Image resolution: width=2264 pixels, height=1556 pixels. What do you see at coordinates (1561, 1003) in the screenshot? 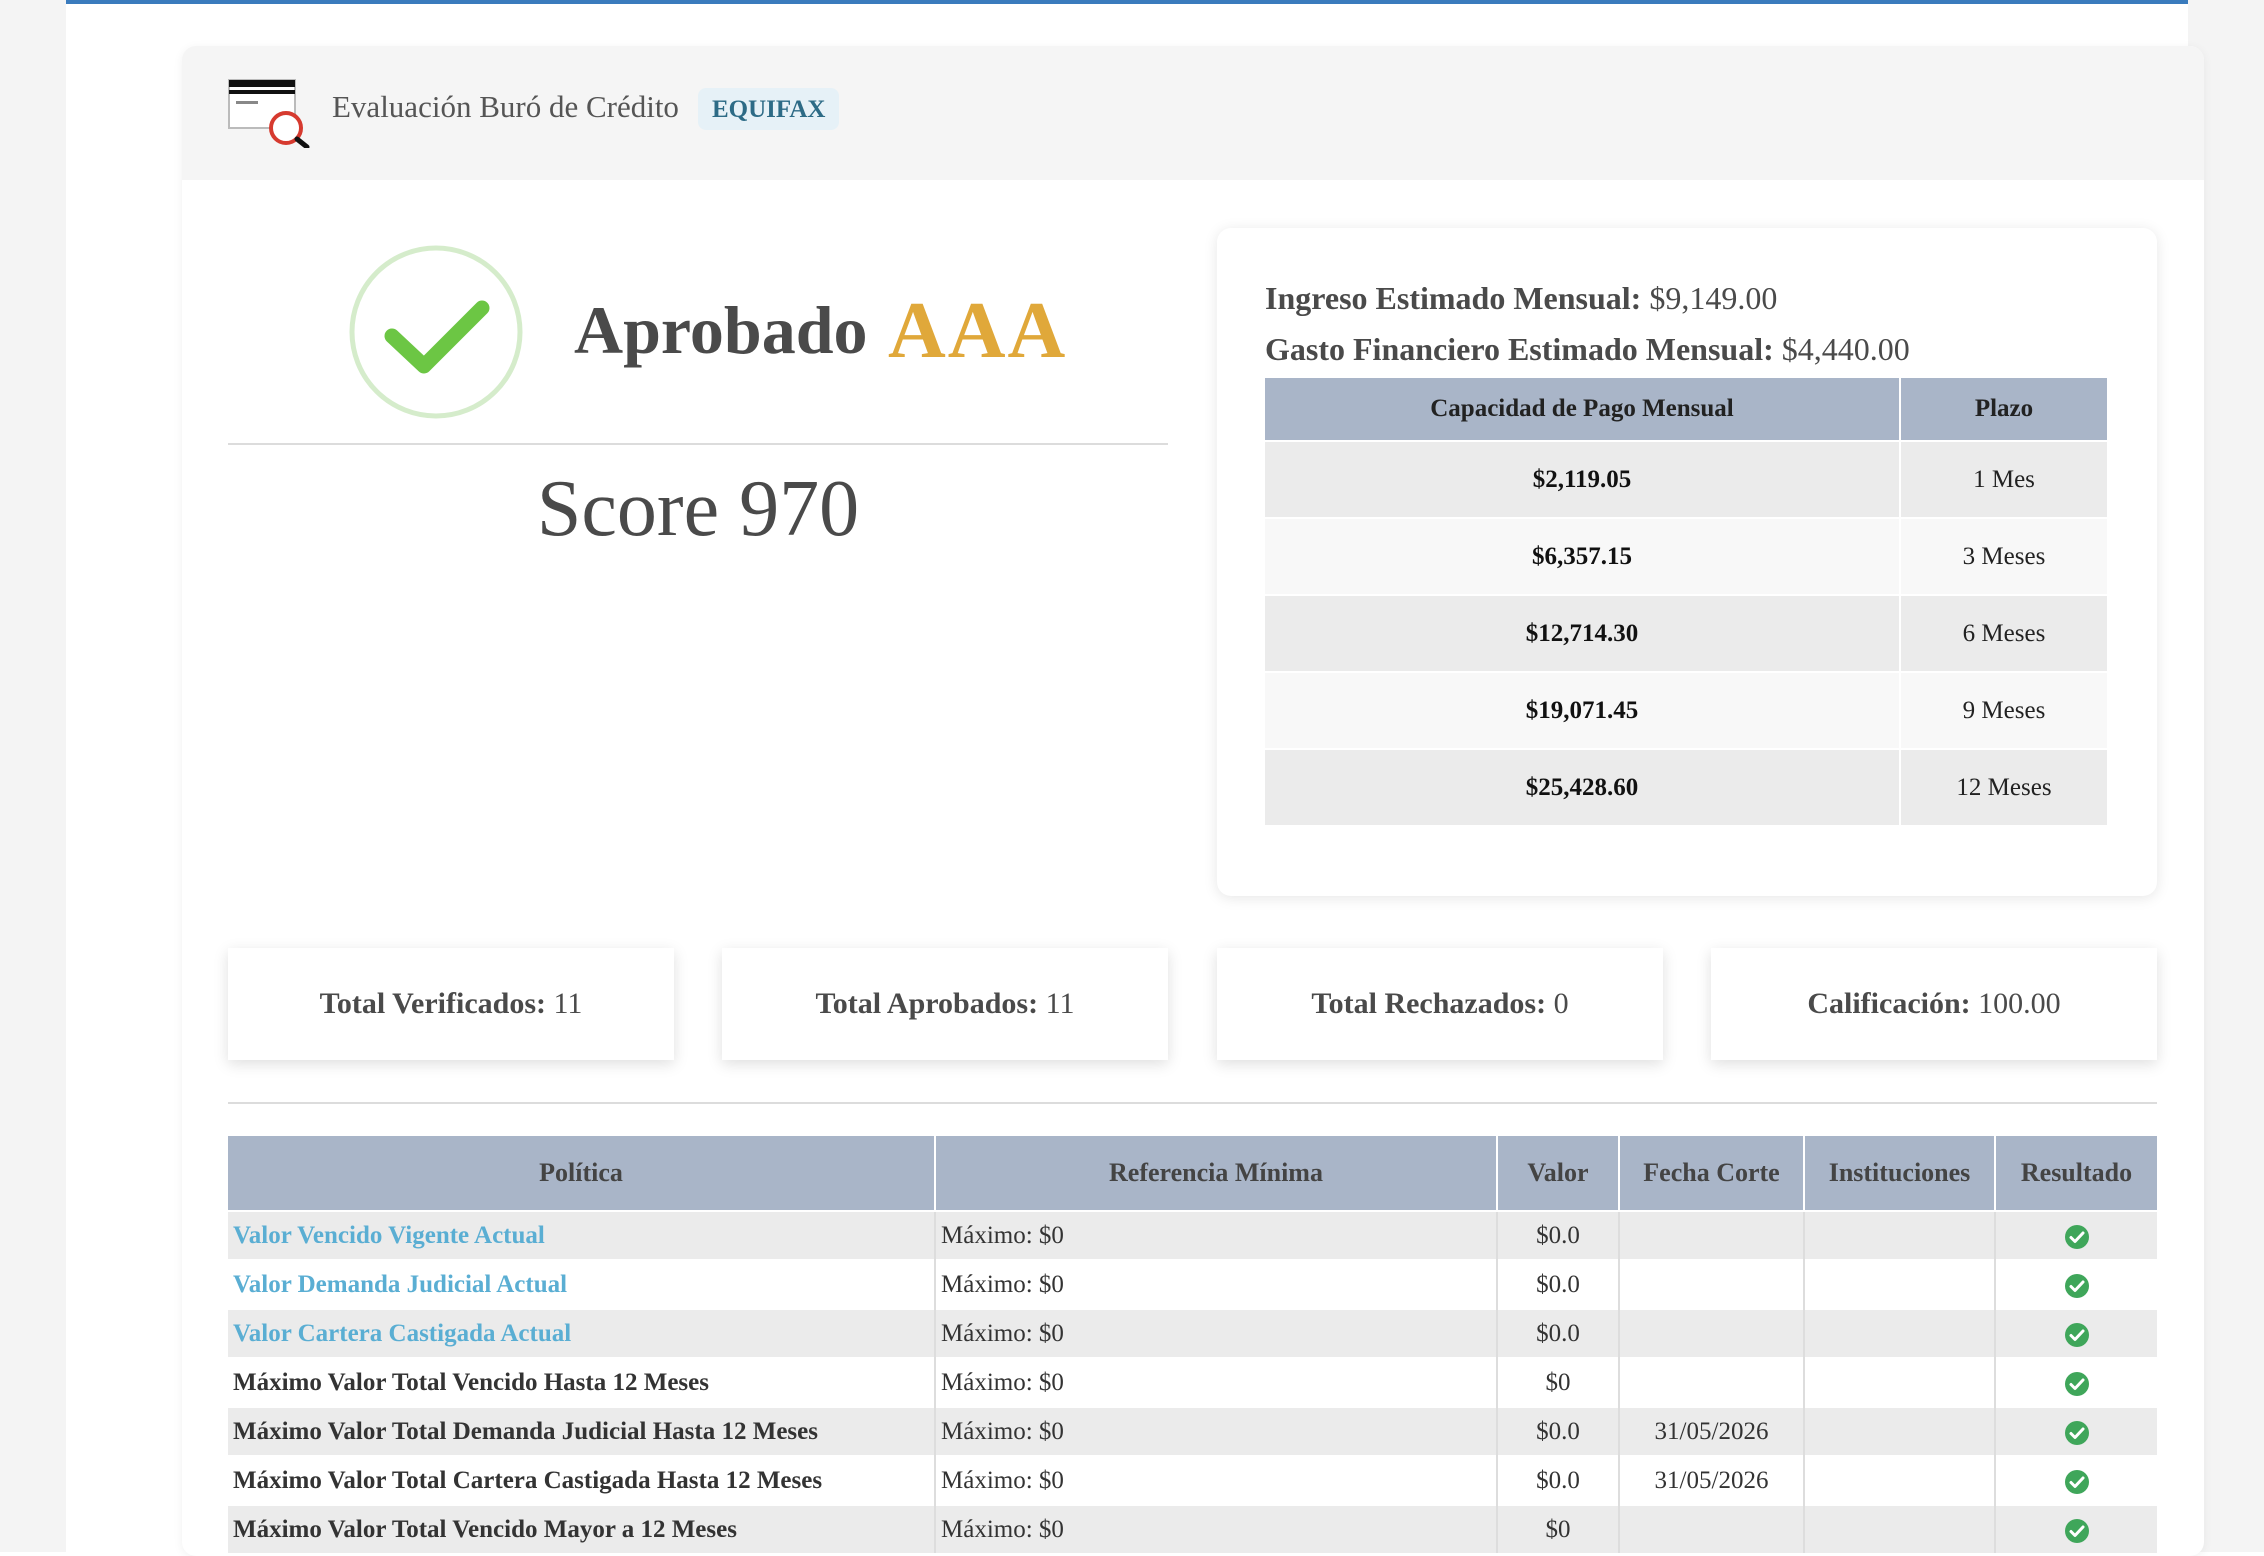
I see `stat-value: 0` at bounding box center [1561, 1003].